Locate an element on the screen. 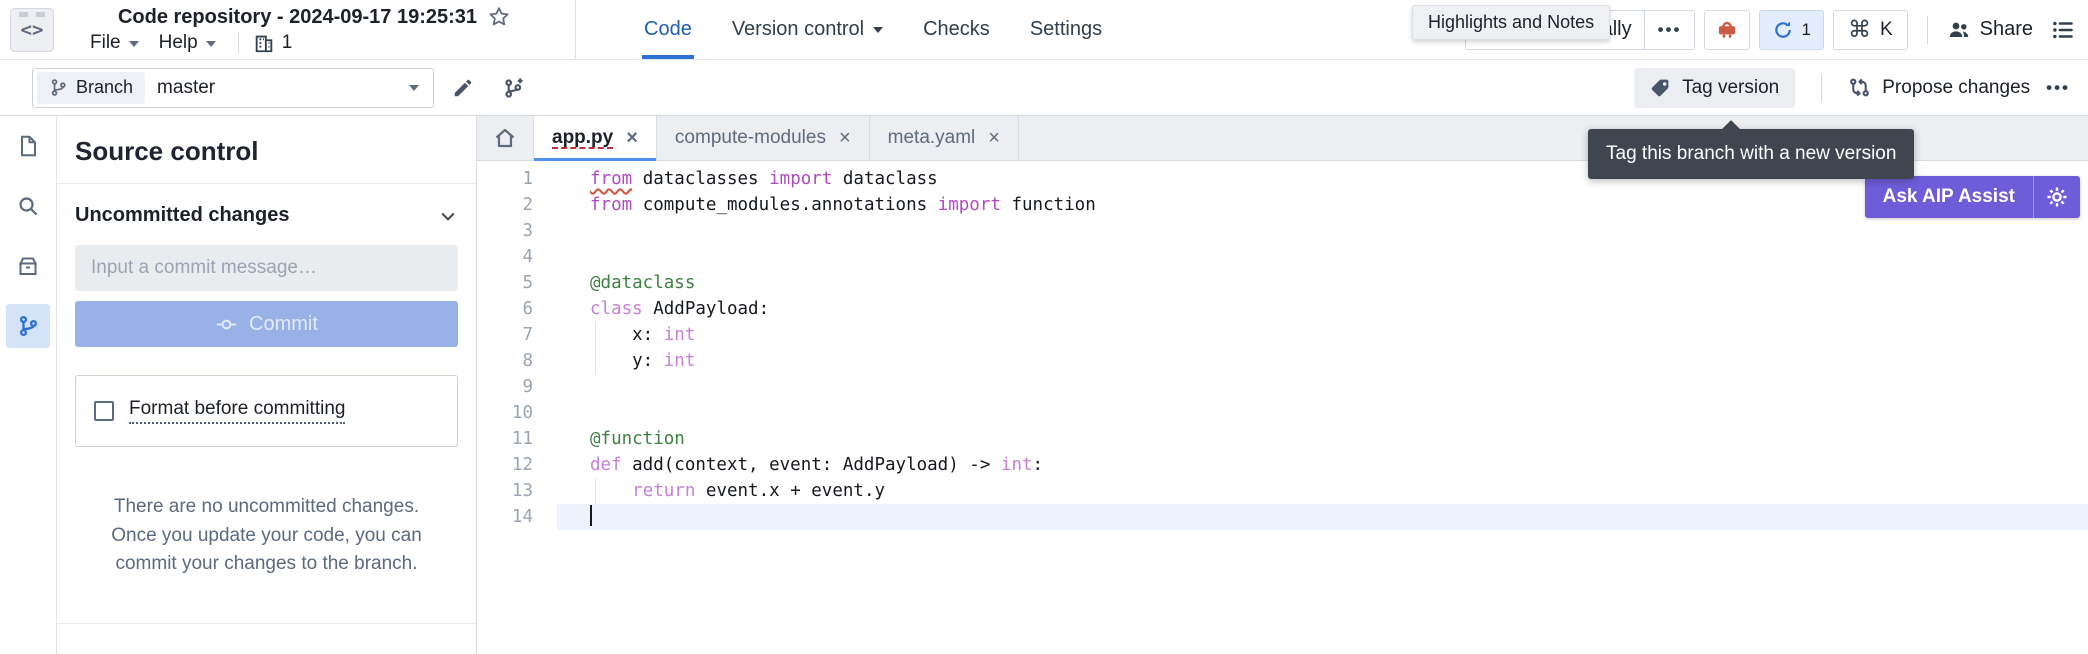 The image size is (2088, 654). tab-checks: Checks is located at coordinates (956, 29).